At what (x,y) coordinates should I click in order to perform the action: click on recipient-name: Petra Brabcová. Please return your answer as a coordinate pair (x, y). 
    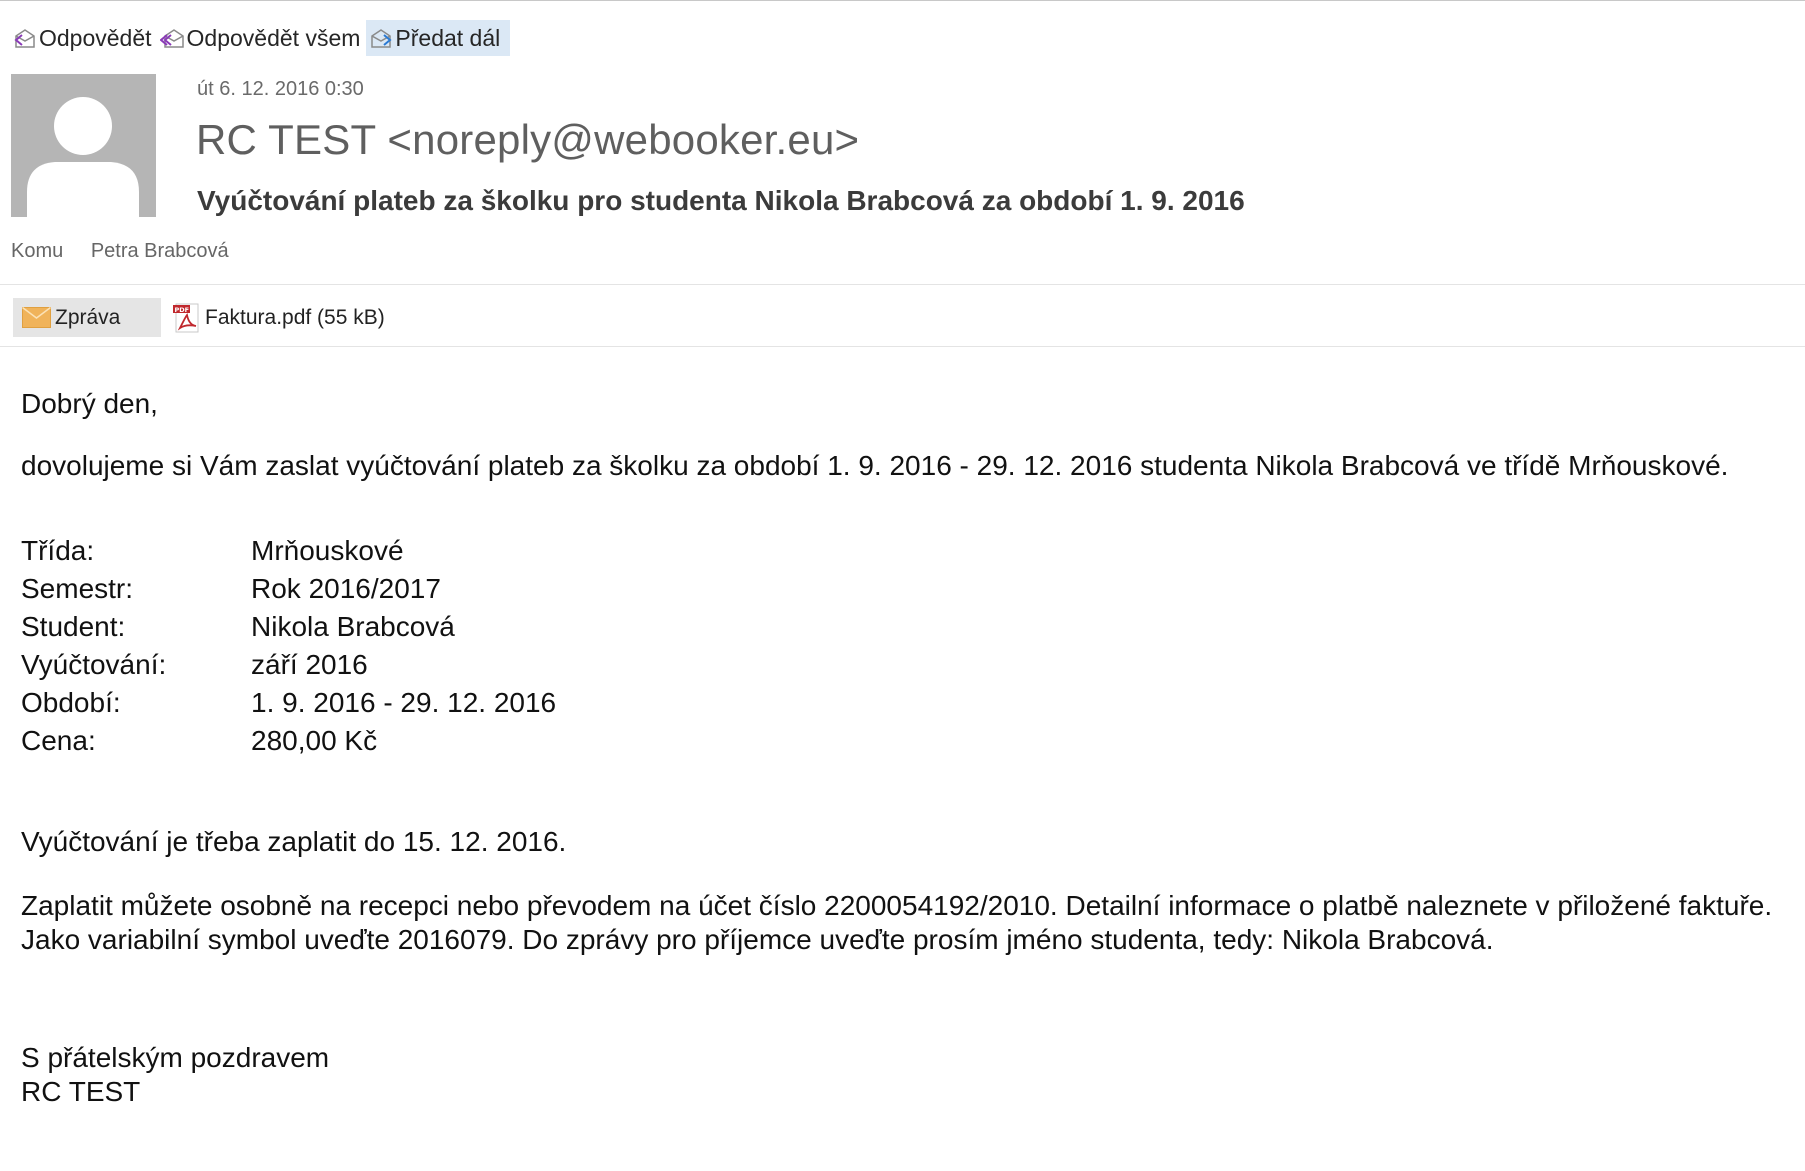
    Looking at the image, I should click on (160, 251).